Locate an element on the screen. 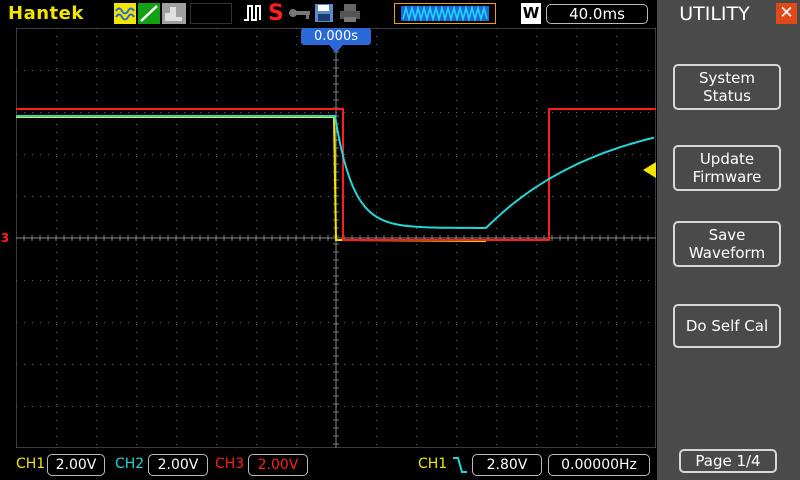 This screenshot has width=800, height=480. stop-icon: S is located at coordinates (276, 13).